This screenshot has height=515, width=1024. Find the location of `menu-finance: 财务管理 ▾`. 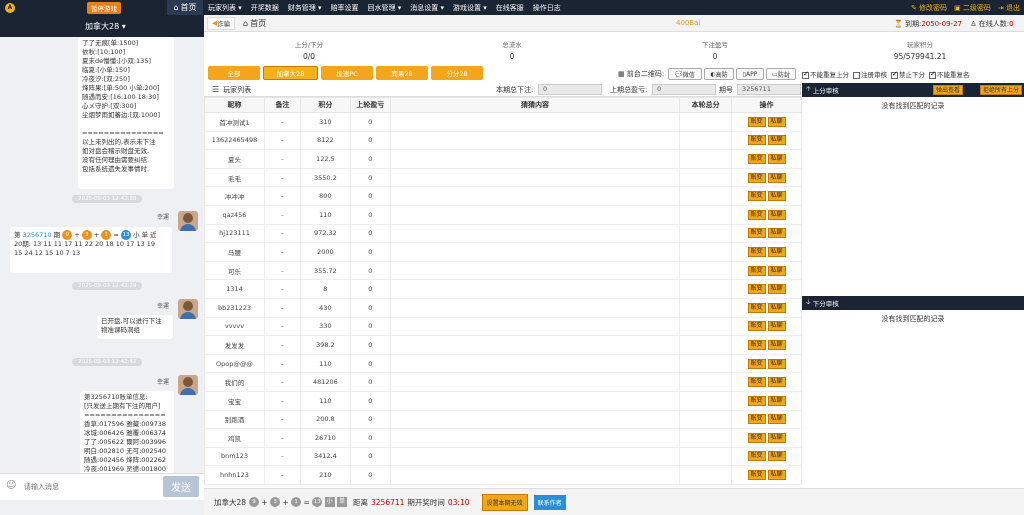

menu-finance: 财务管理 ▾ is located at coordinates (305, 8).